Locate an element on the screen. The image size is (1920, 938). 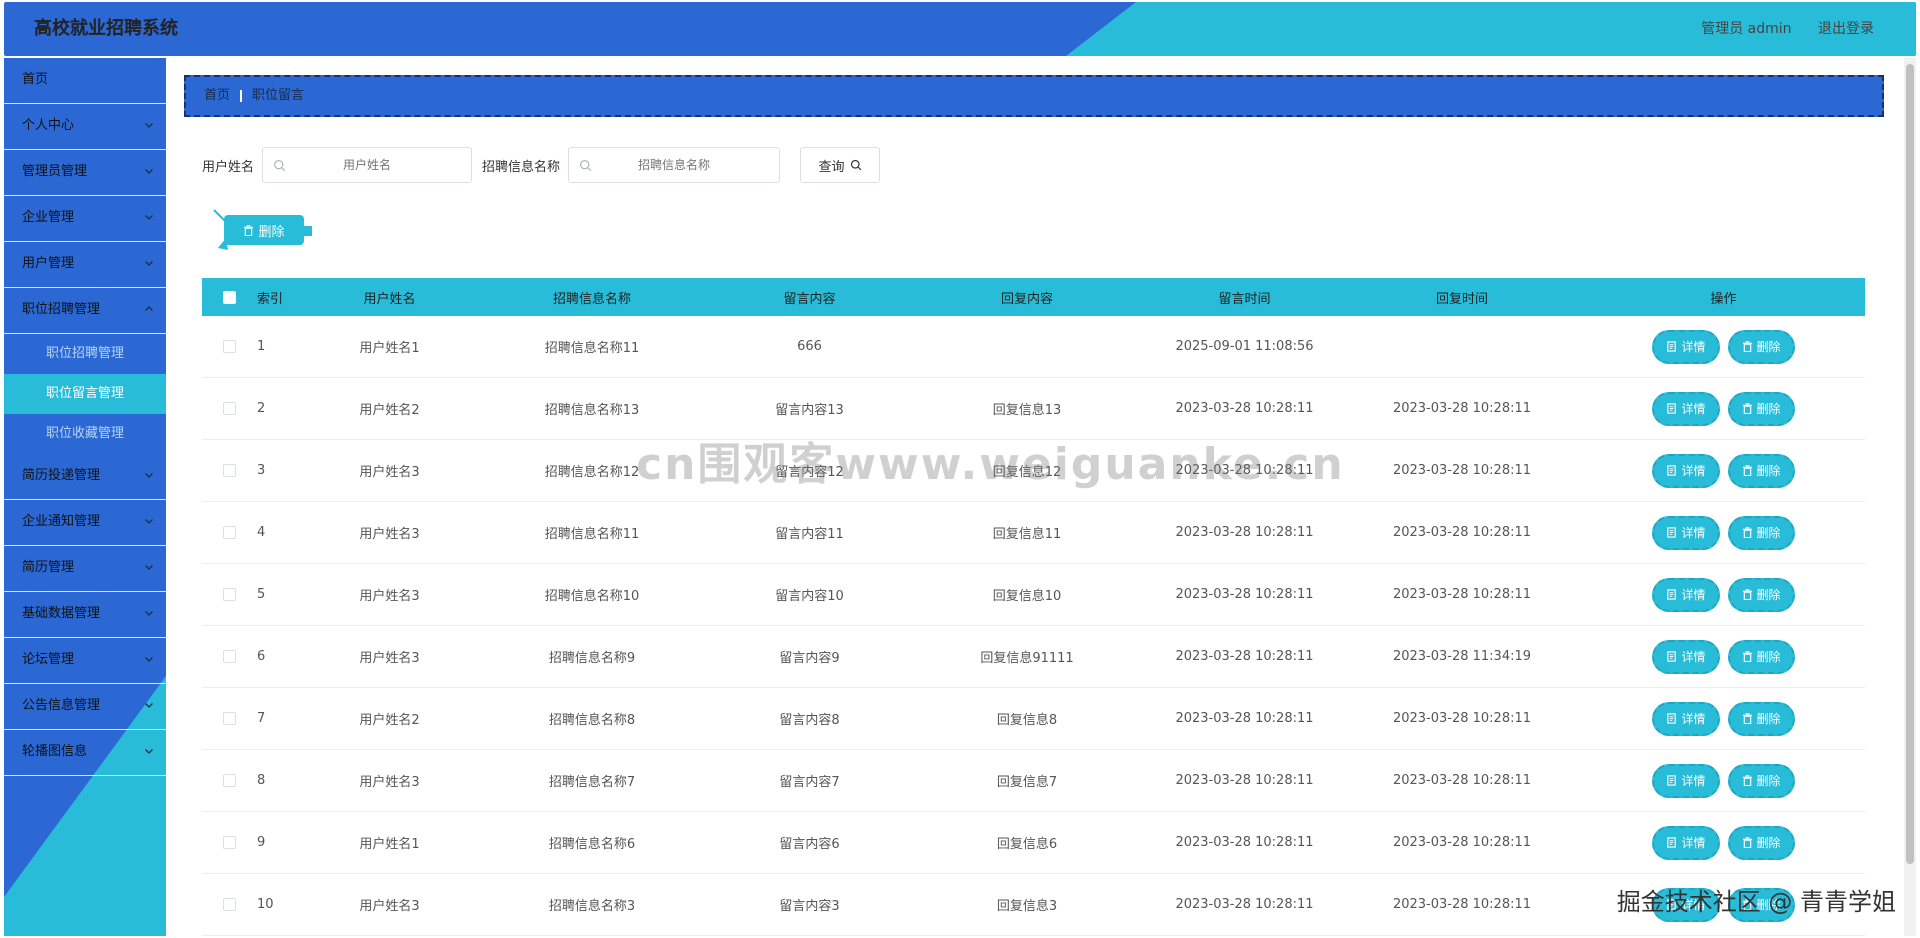
cell-message-content: 666 is located at coordinates (809, 346).